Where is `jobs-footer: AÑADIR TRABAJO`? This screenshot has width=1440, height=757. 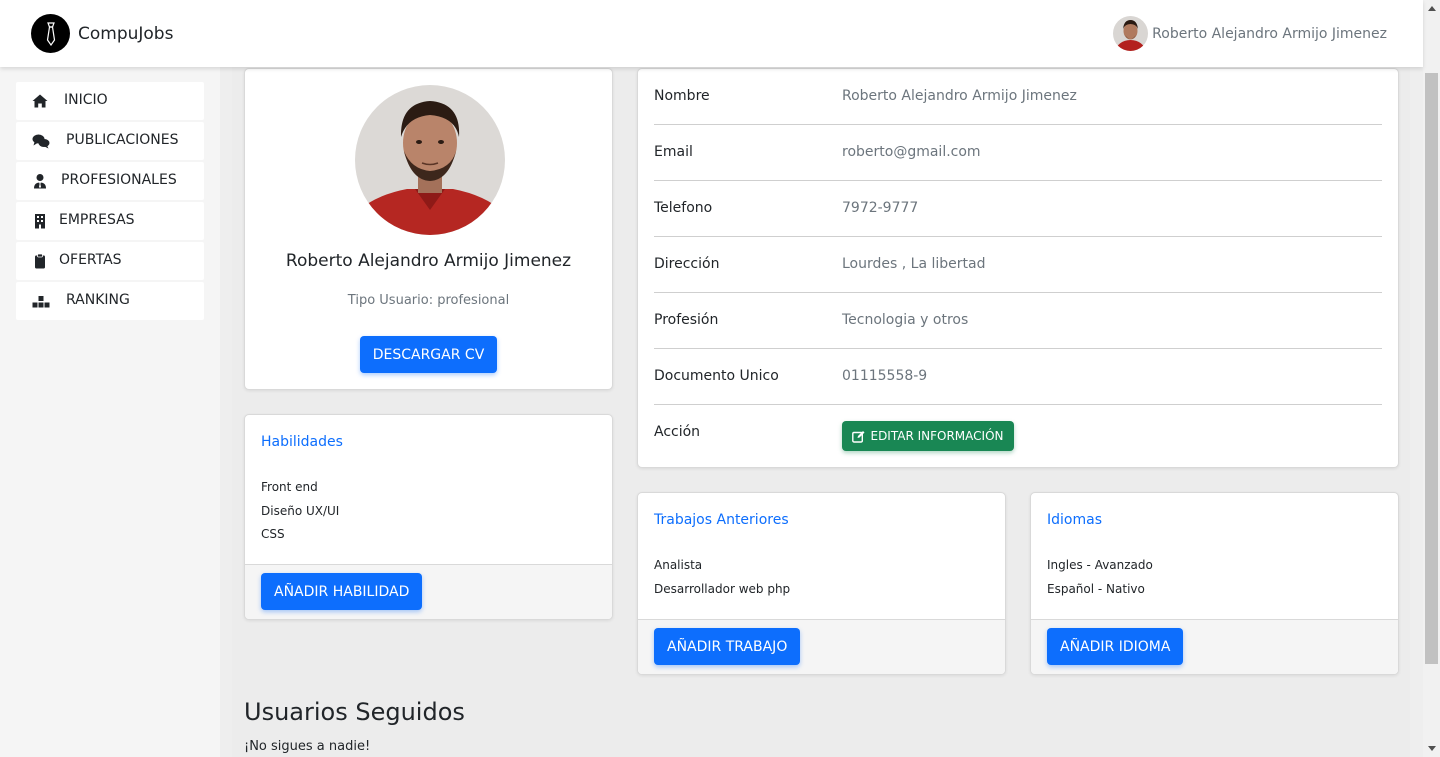 jobs-footer: AÑADIR TRABAJO is located at coordinates (821, 646).